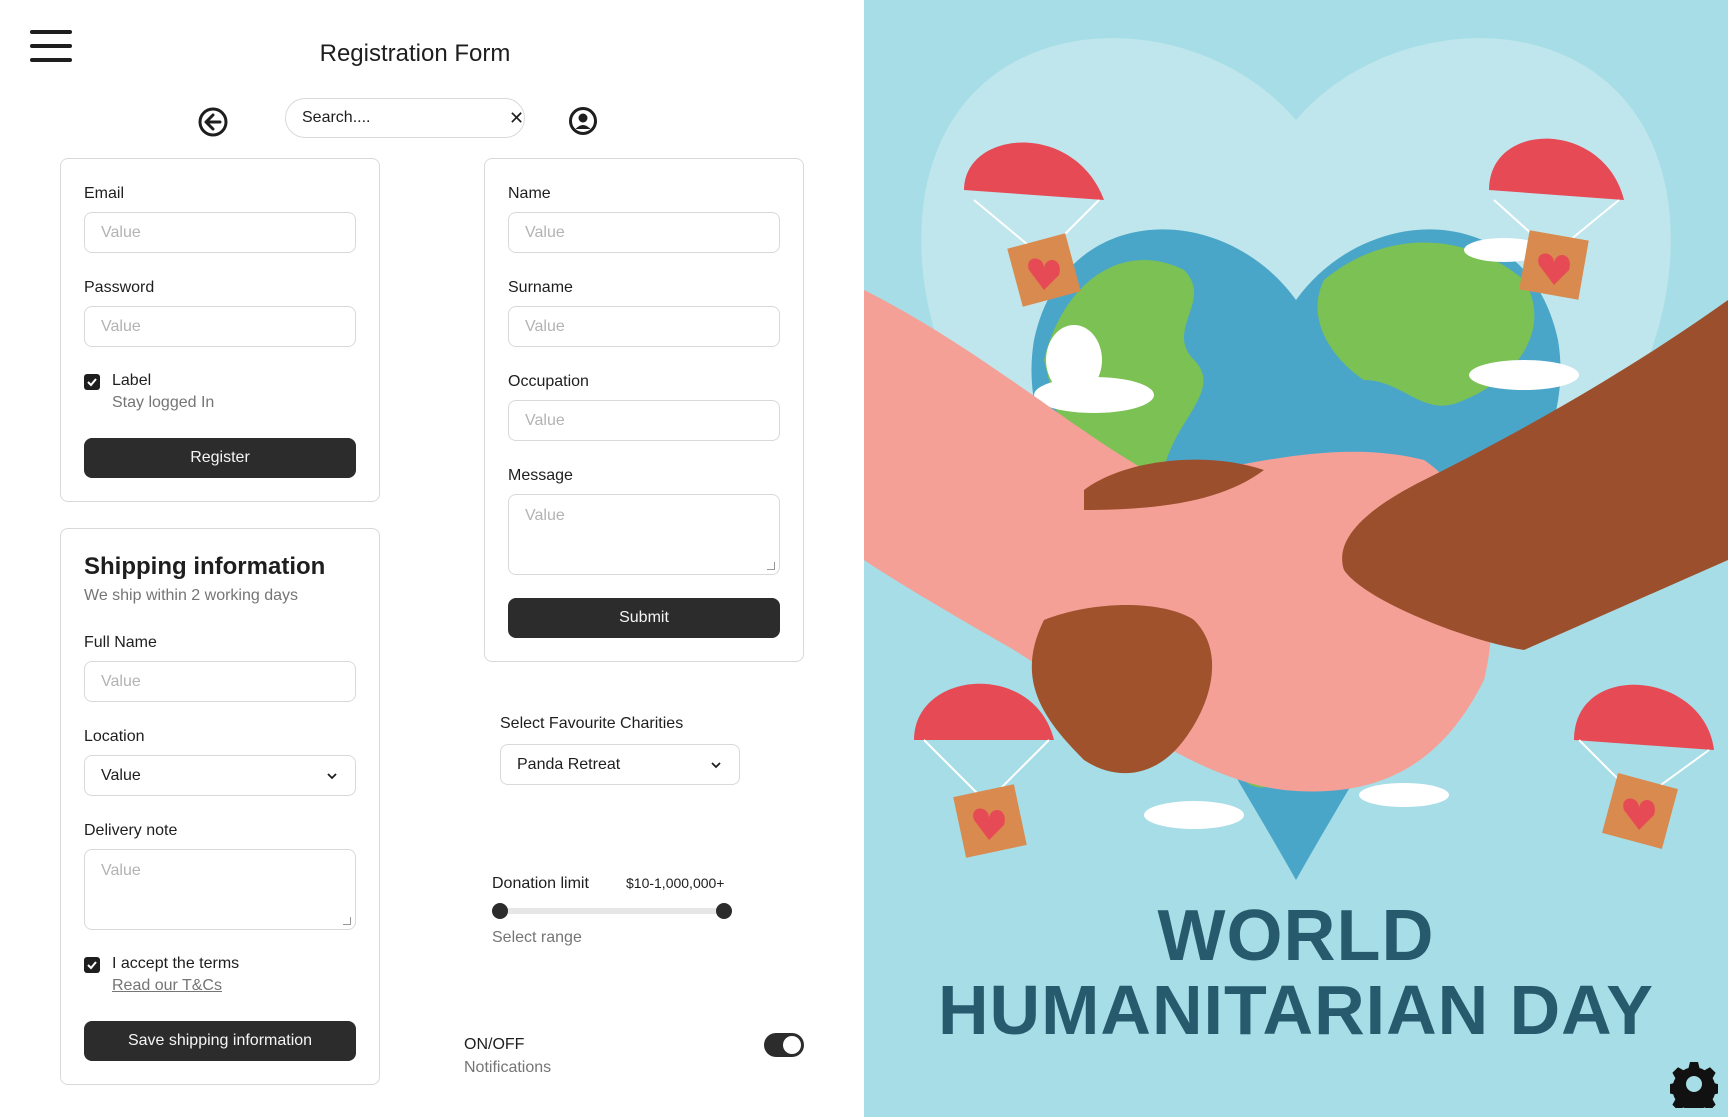 The width and height of the screenshot is (1728, 1117). What do you see at coordinates (220, 889) in the screenshot?
I see `delivery-note-field: Value` at bounding box center [220, 889].